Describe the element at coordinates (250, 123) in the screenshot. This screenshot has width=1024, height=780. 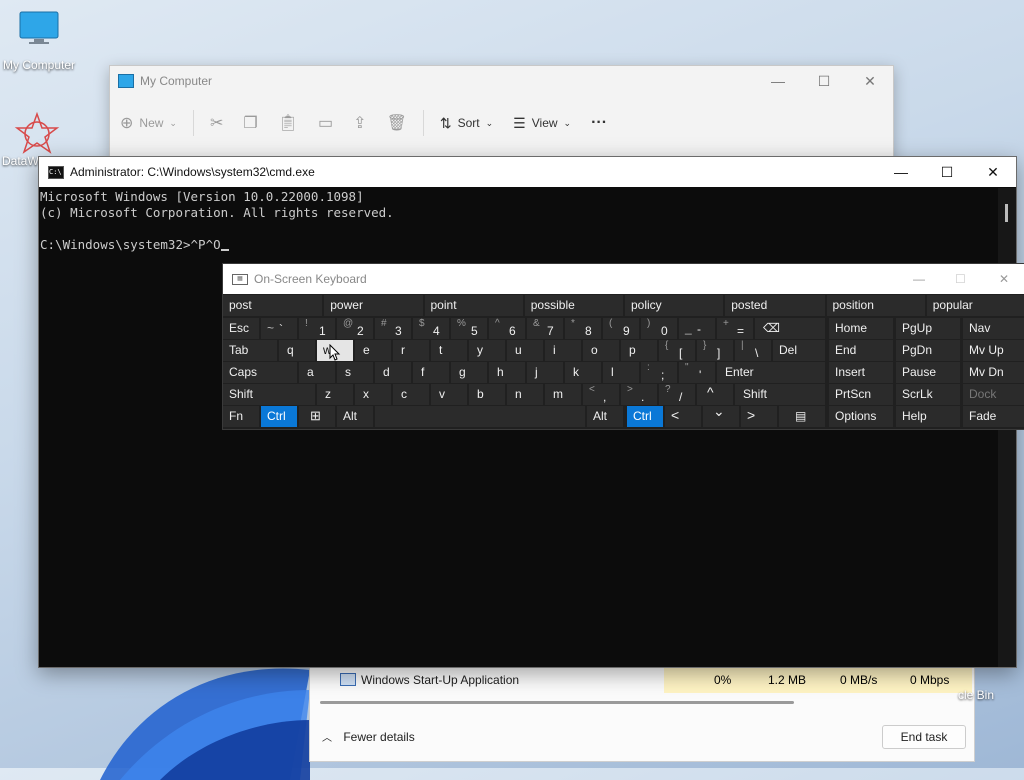
I see `copy-button: ❐` at that location.